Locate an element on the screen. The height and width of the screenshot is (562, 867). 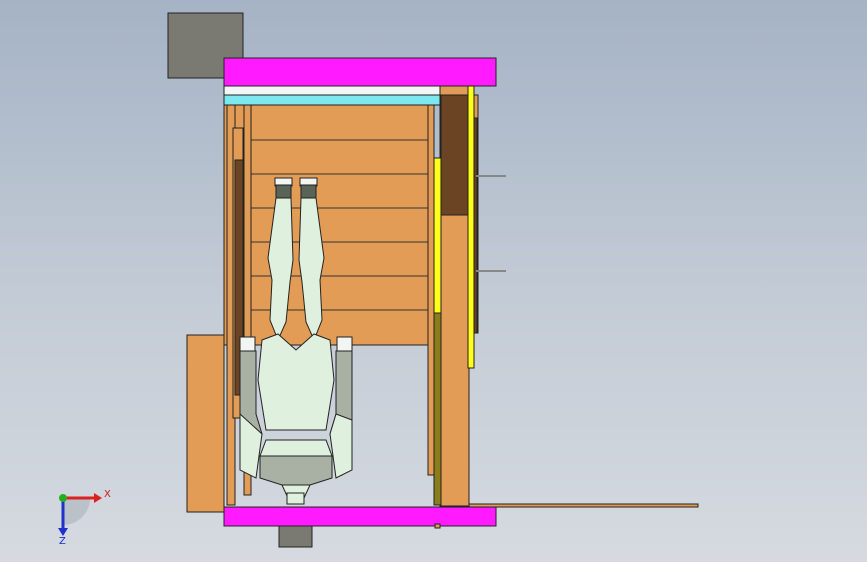
right-frame-thin is located at coordinates (431, 290).